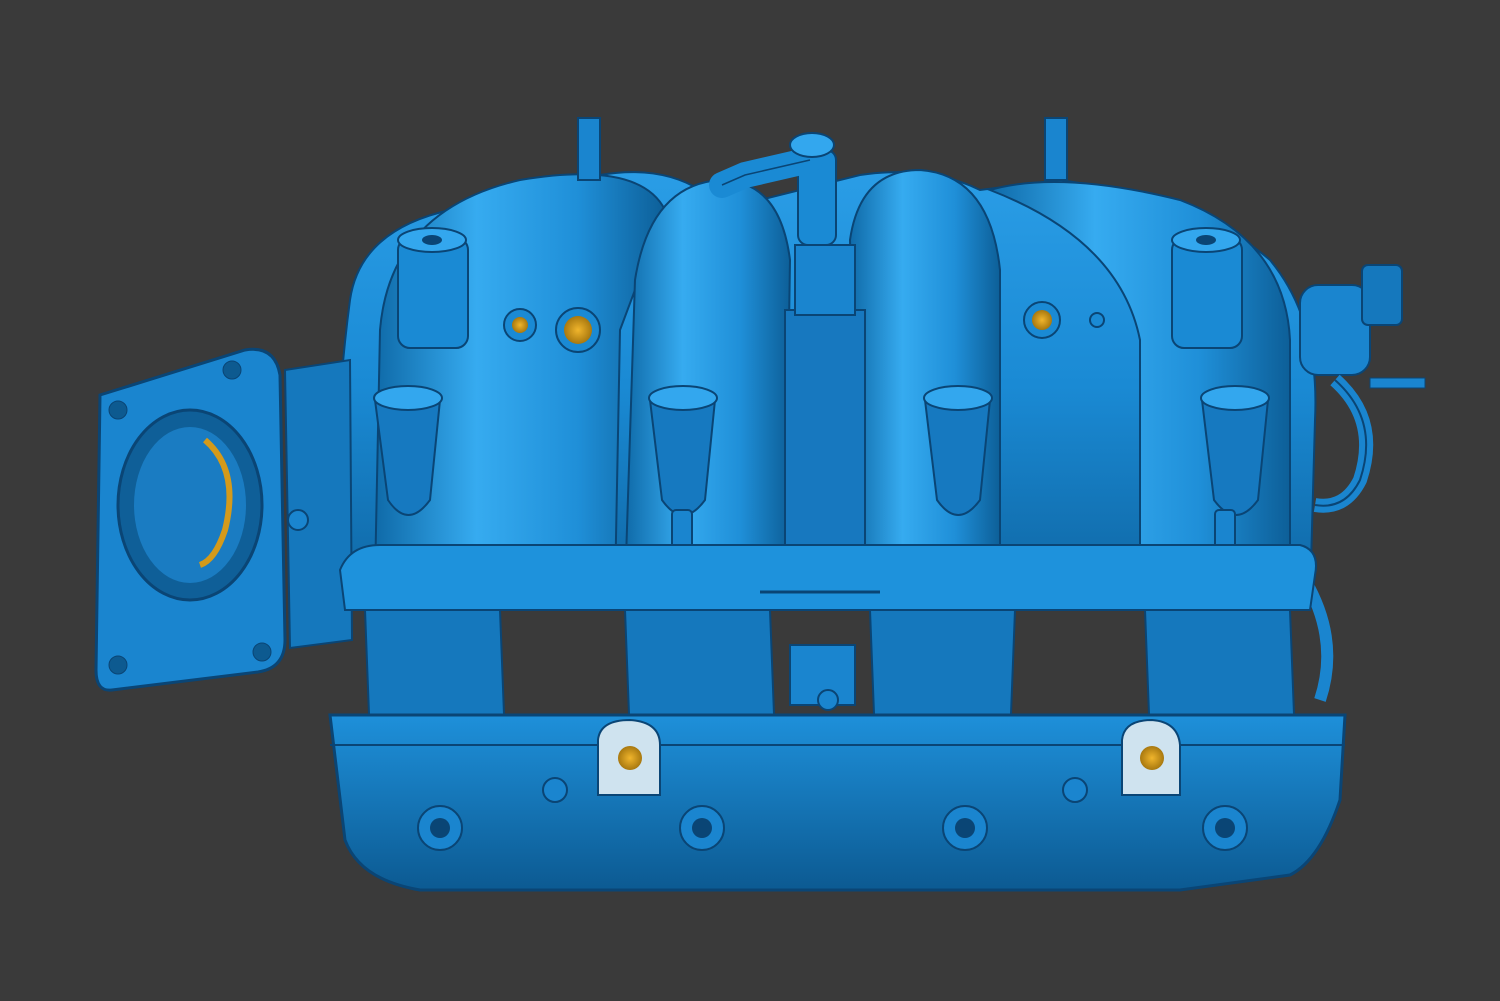  Describe the element at coordinates (1151, 757) in the screenshot. I see `mount-tab-right` at that location.